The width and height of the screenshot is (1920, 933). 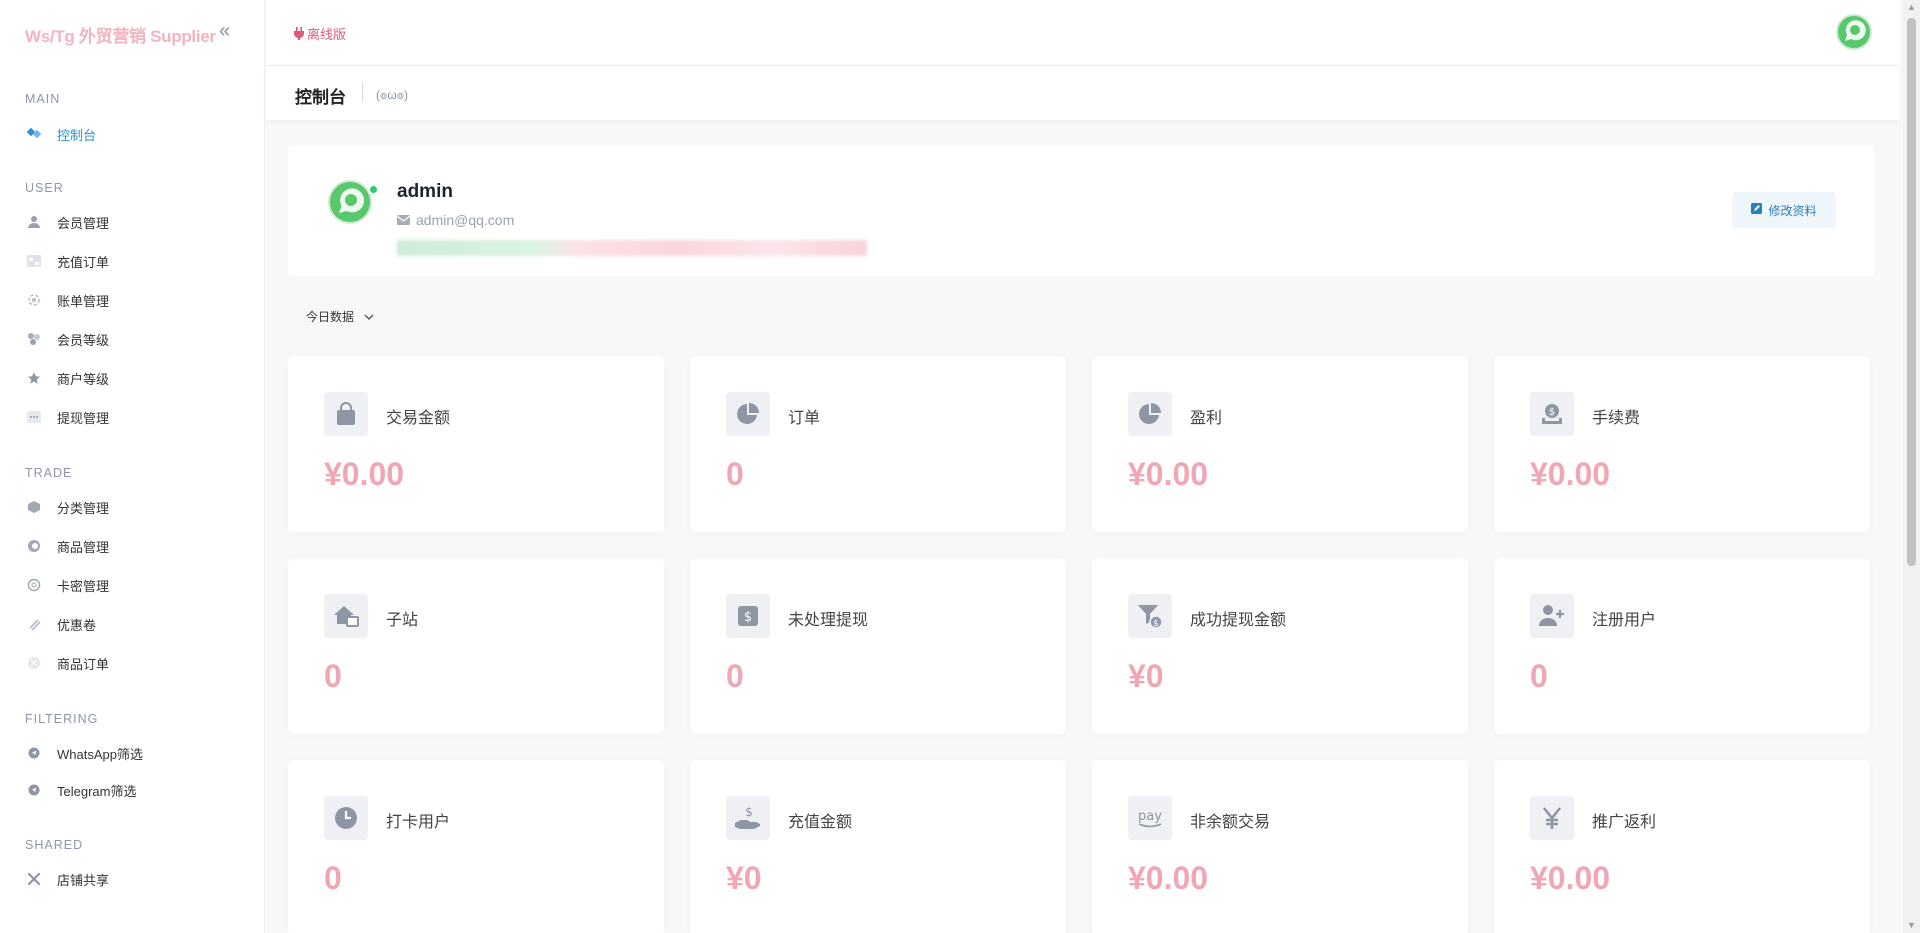 What do you see at coordinates (418, 418) in the screenshot?
I see `stat-label: 交易金额` at bounding box center [418, 418].